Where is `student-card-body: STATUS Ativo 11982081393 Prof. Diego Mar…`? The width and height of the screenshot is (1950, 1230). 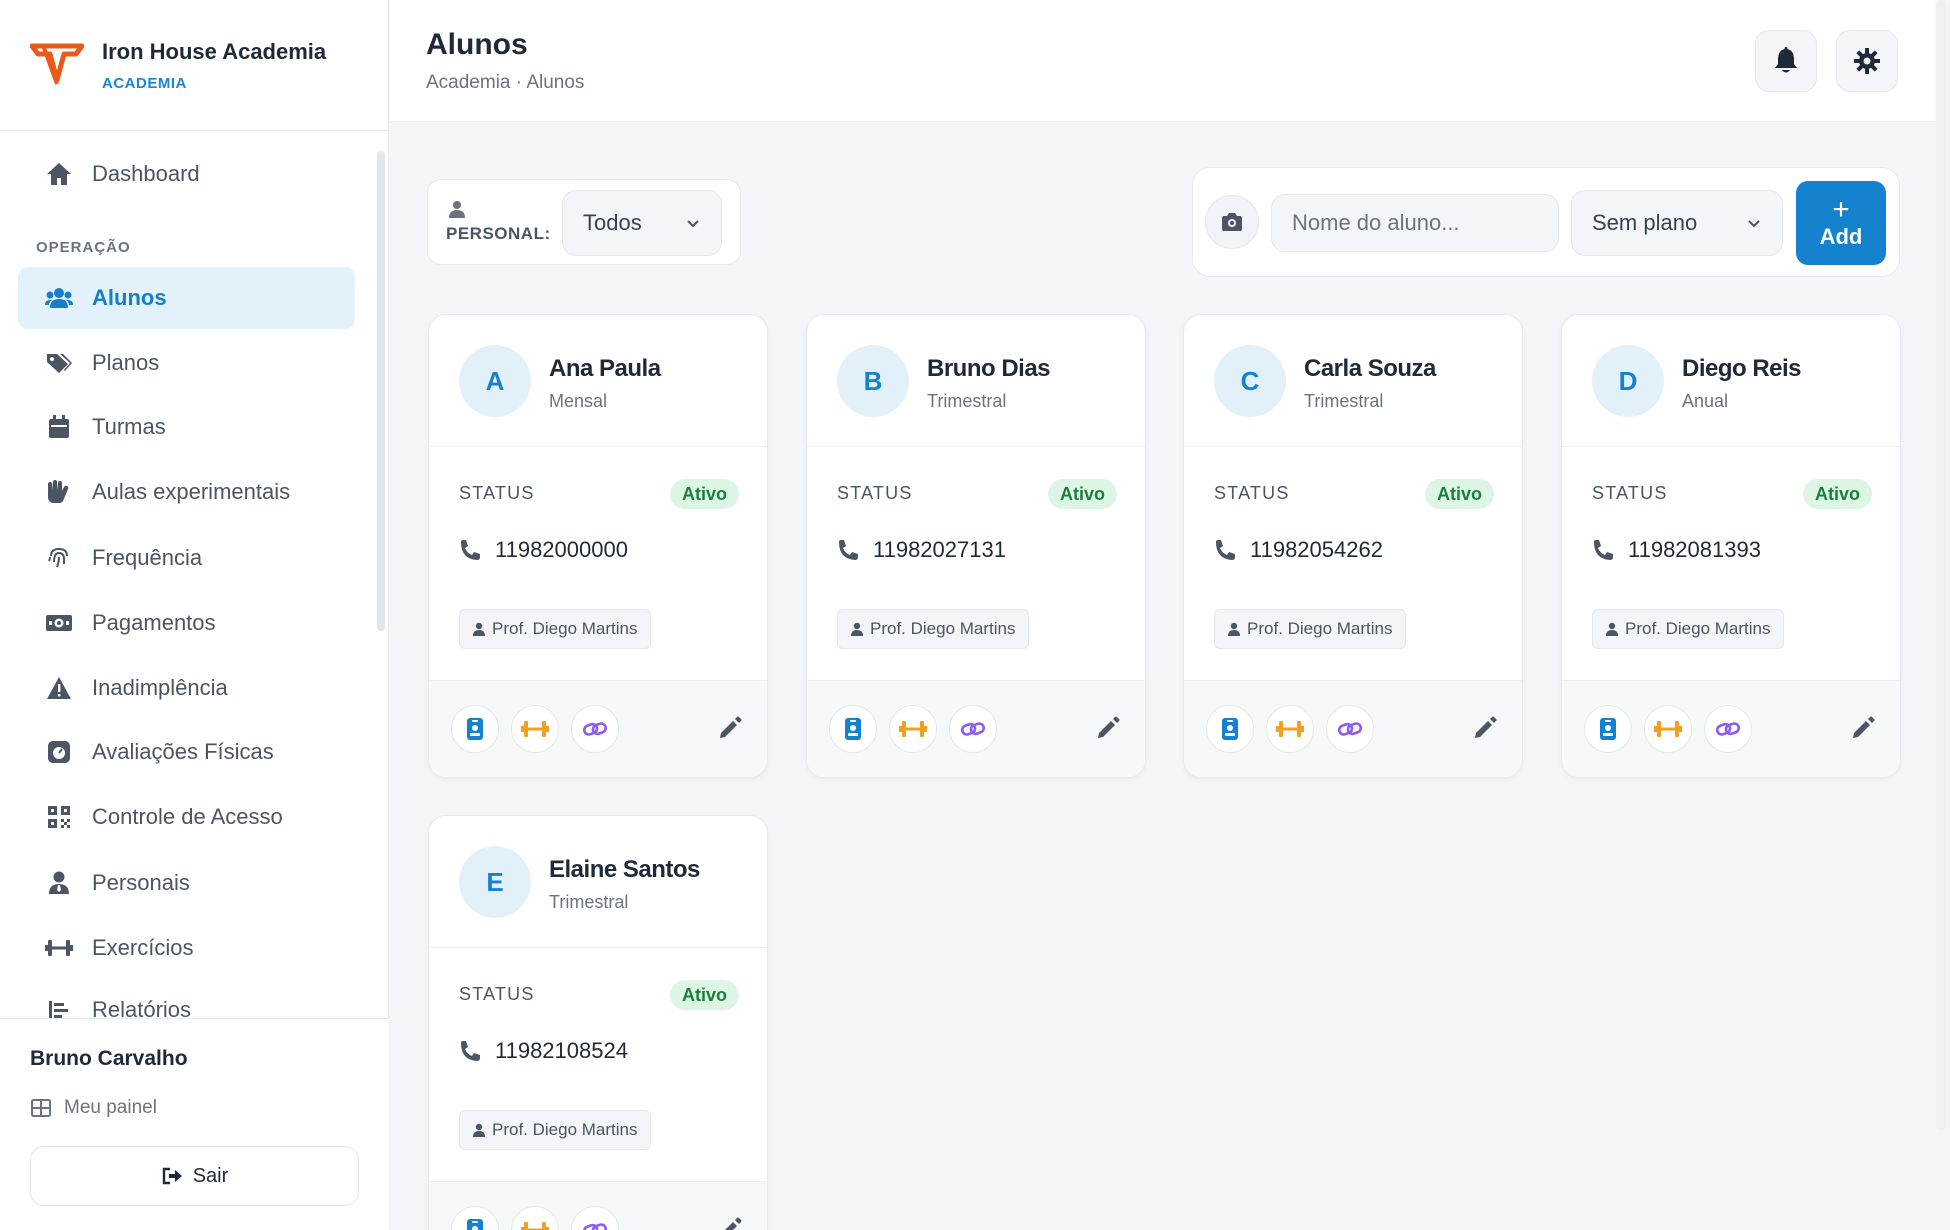 student-card-body: STATUS Ativo 11982081393 Prof. Diego Mar… is located at coordinates (1731, 564).